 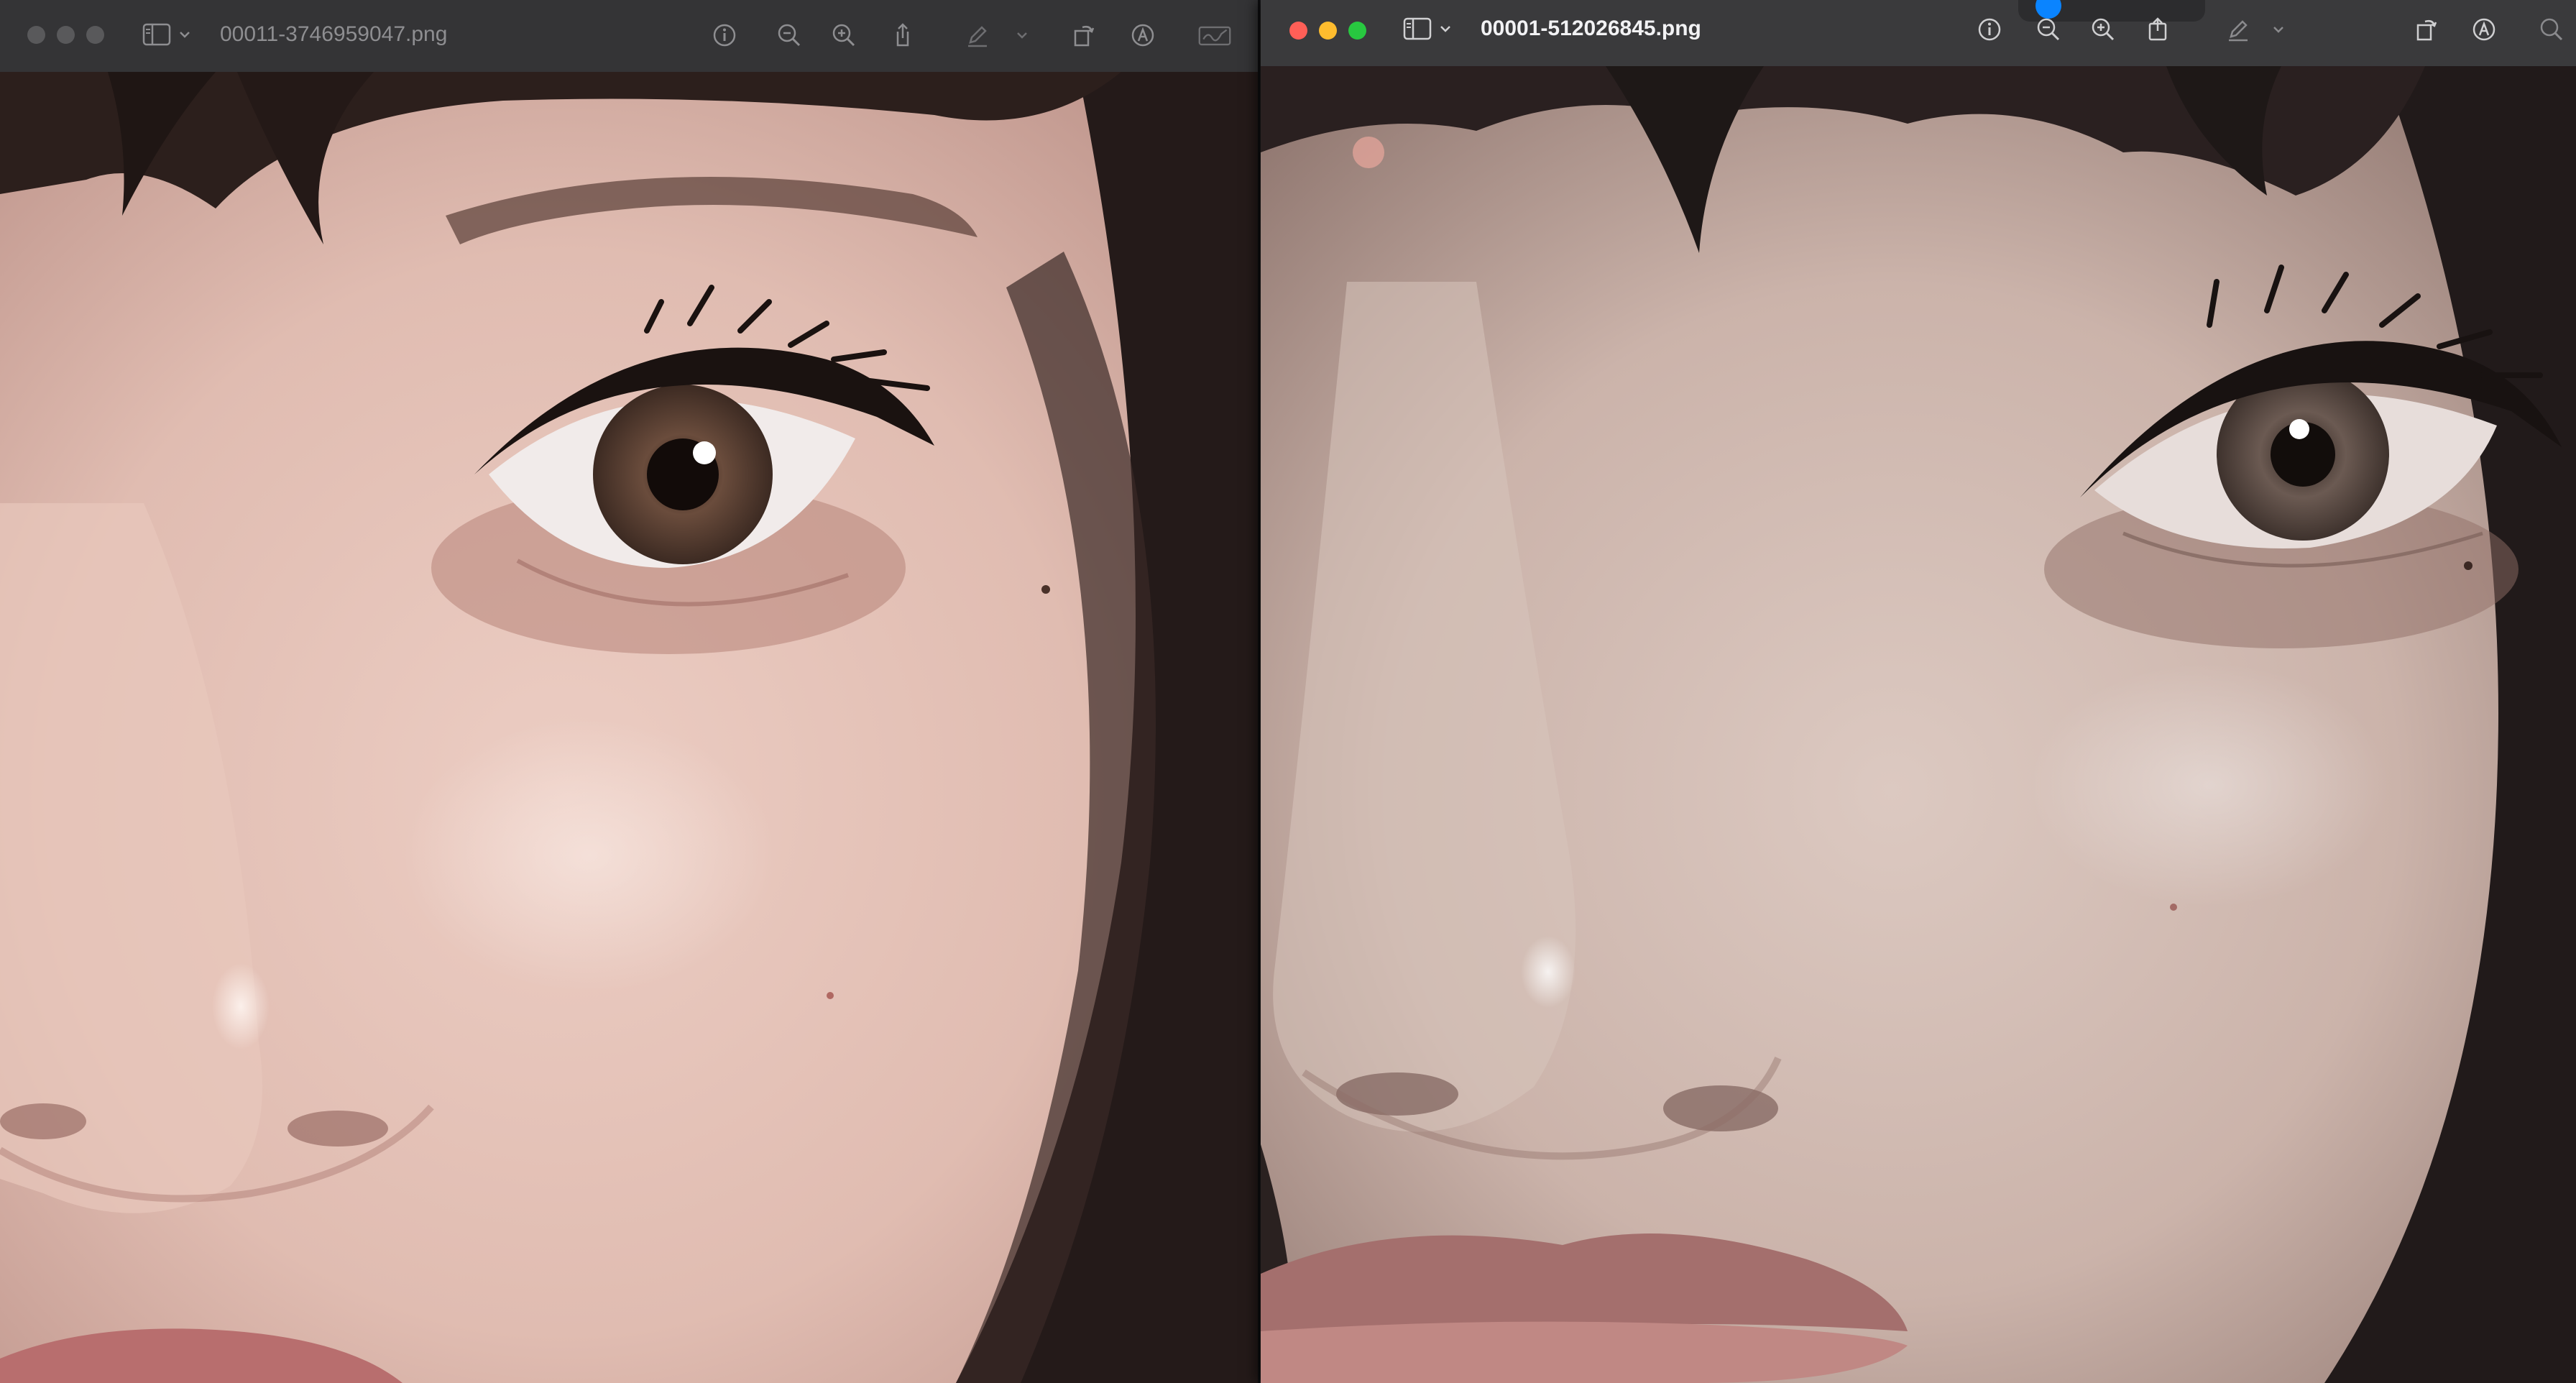 I want to click on document-title: 00011-3746959047.png, so click(x=334, y=34).